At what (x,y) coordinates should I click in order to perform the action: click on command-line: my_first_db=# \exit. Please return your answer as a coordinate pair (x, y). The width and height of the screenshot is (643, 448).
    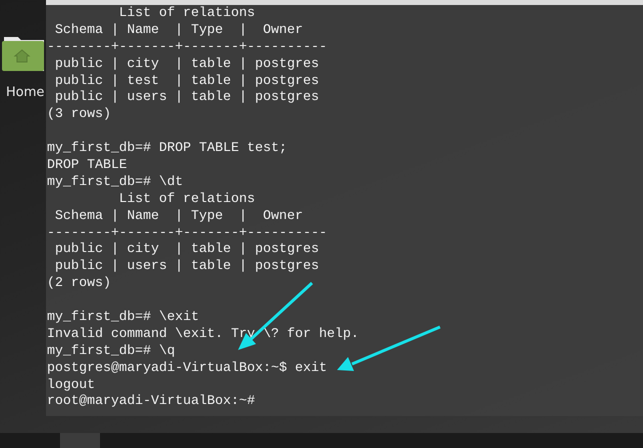
    Looking at the image, I should click on (123, 318).